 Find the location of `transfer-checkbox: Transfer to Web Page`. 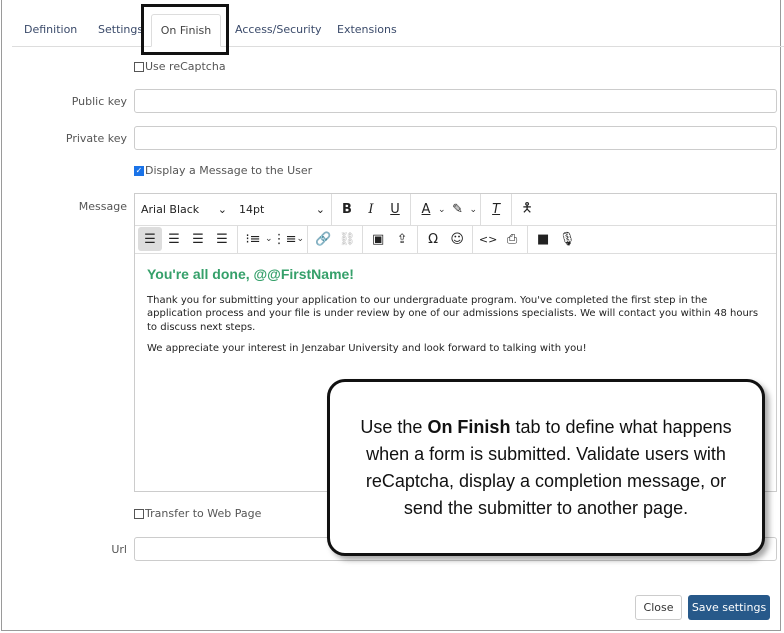

transfer-checkbox: Transfer to Web Page is located at coordinates (197, 513).